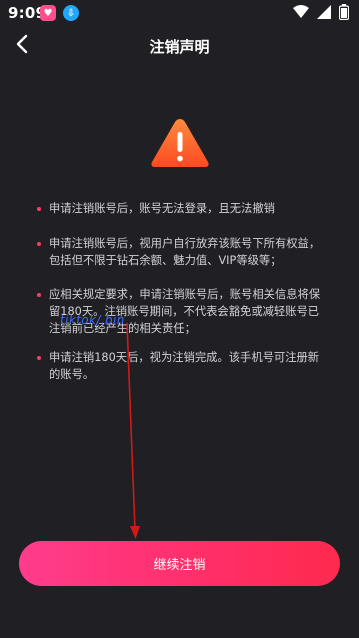 The image size is (359, 638). Describe the element at coordinates (92, 320) in the screenshot. I see `watermark-overlay-text: tiktok/.bin` at that location.